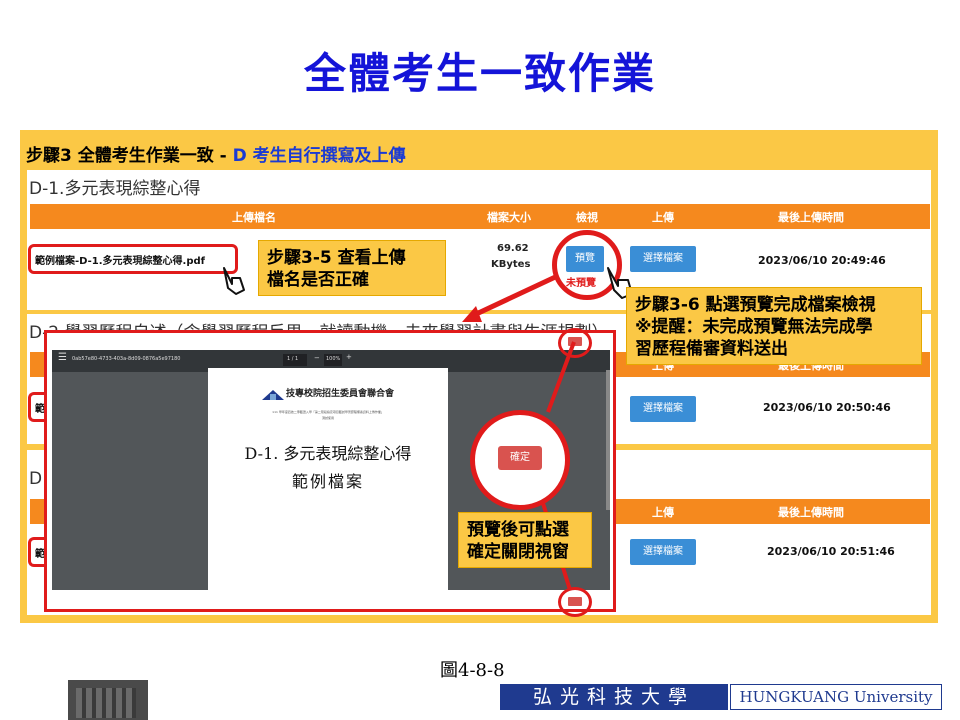 This screenshot has width=960, height=720. Describe the element at coordinates (236, 280) in the screenshot. I see `pointer-hand-icon` at that location.